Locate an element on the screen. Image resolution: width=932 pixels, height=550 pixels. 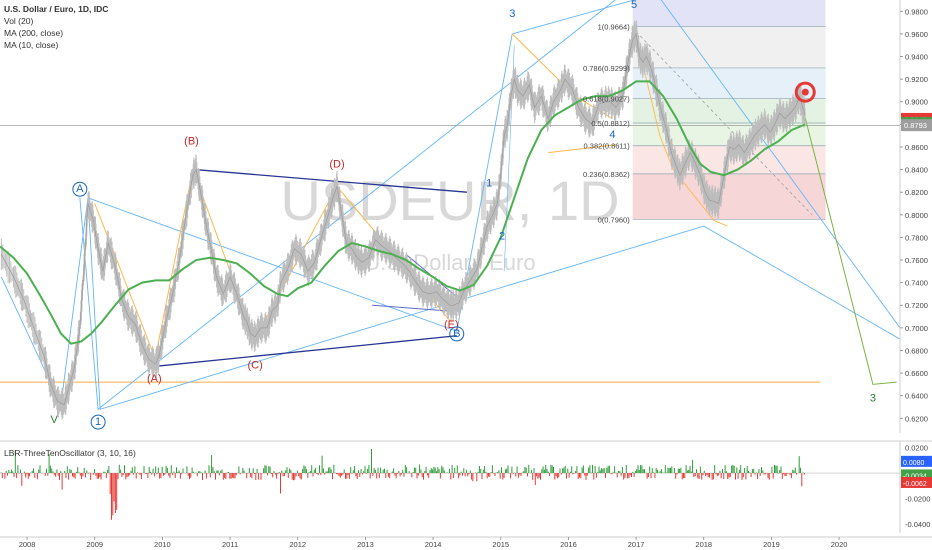
wave-label: A is located at coordinates (80, 189).